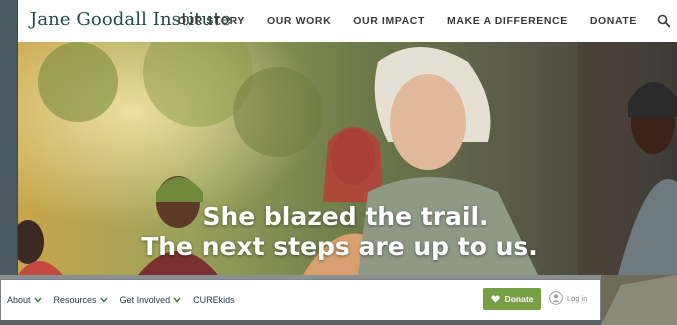 The height and width of the screenshot is (325, 677). I want to click on hero-headline-line-2: The next steps are up to us., so click(339, 246).